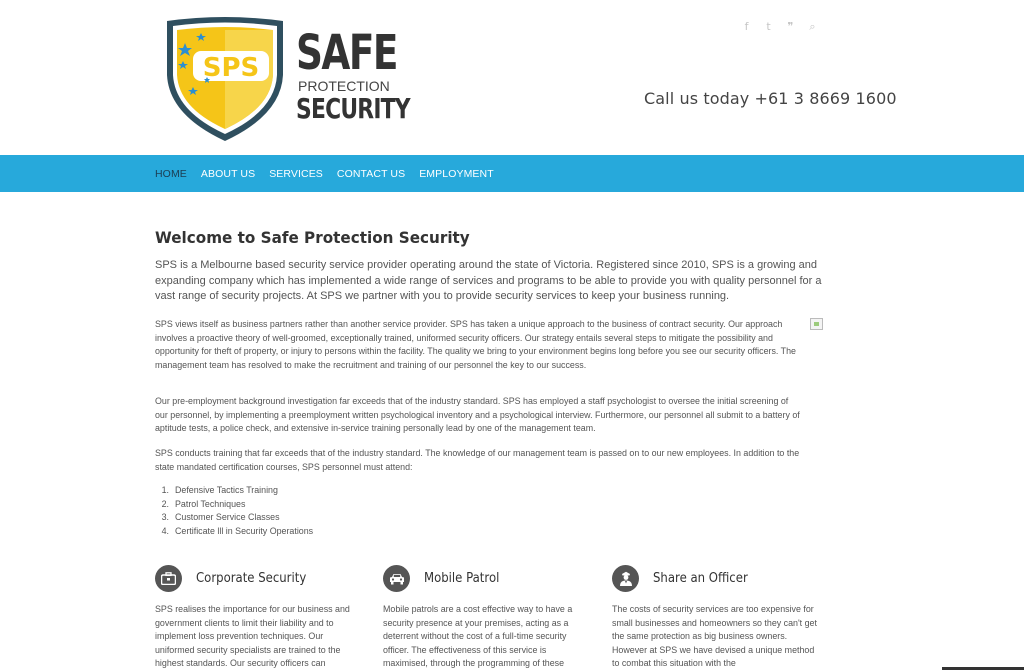  I want to click on list-item: 1. Defensive Tactics Training, so click(219, 490).